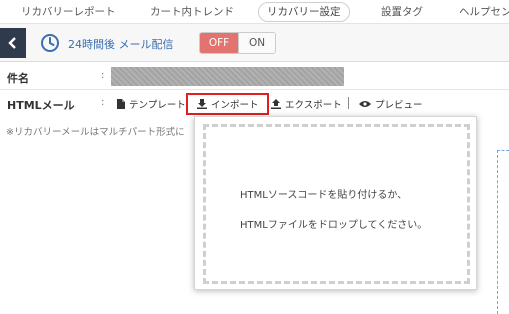 The height and width of the screenshot is (314, 509). I want to click on subject-label: 件名, so click(18, 78).